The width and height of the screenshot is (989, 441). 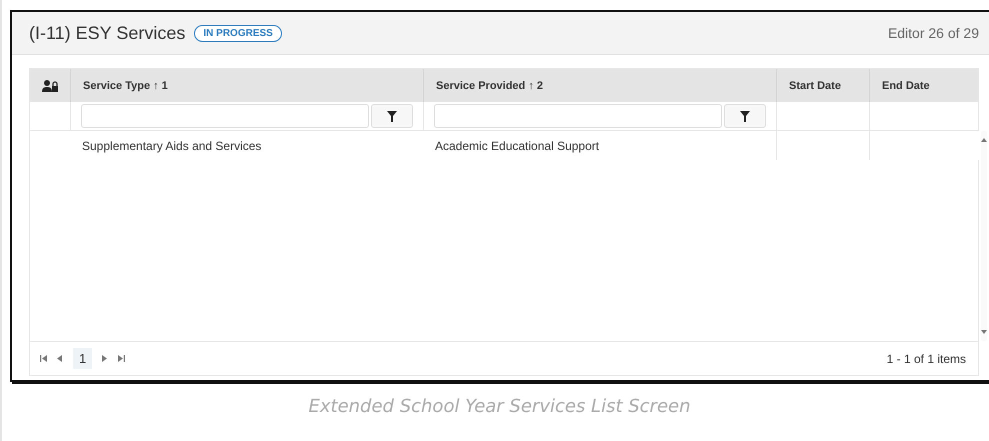 What do you see at coordinates (238, 33) in the screenshot?
I see `status-badge: IN PROGRESS` at bounding box center [238, 33].